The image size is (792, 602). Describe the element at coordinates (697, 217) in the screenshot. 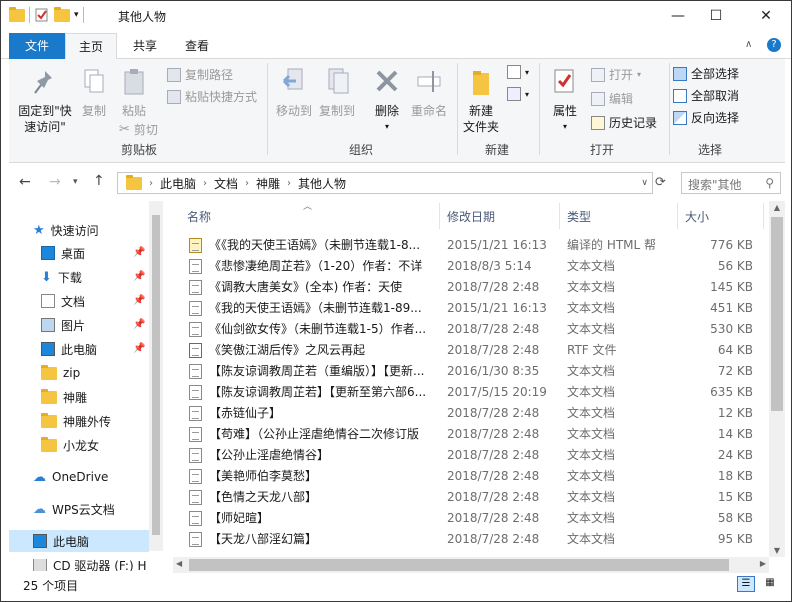

I see `column-header-size: 大小` at that location.